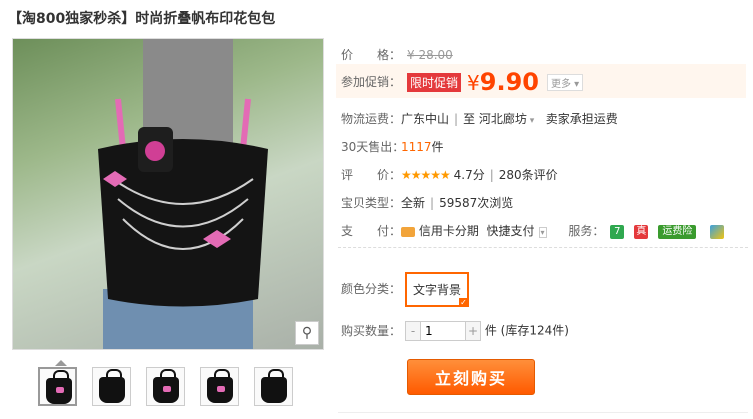  I want to click on thumbnail-strip, so click(165, 386).